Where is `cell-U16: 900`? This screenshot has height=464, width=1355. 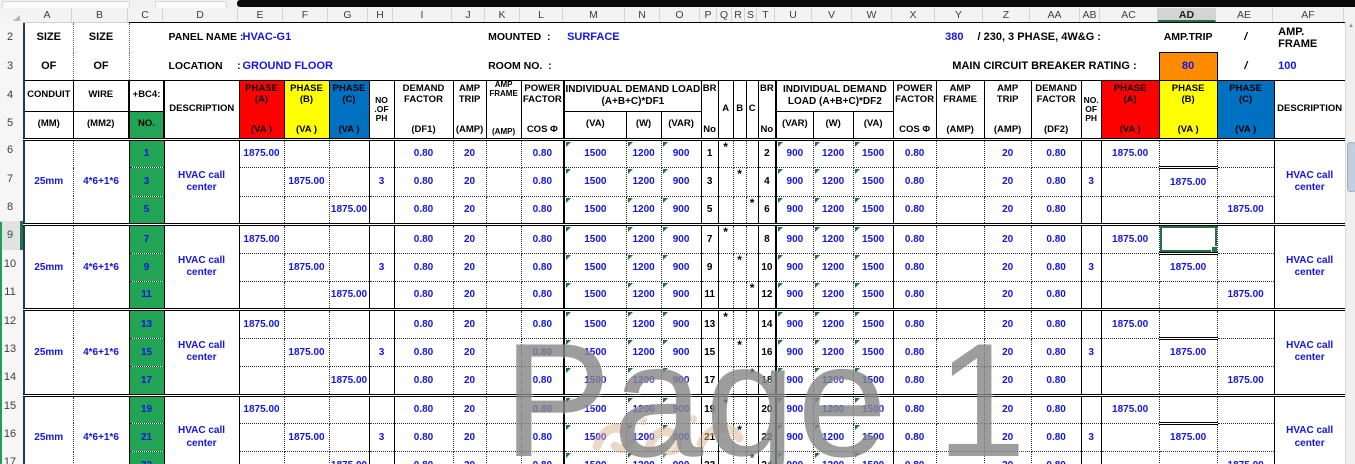 cell-U16: 900 is located at coordinates (795, 438).